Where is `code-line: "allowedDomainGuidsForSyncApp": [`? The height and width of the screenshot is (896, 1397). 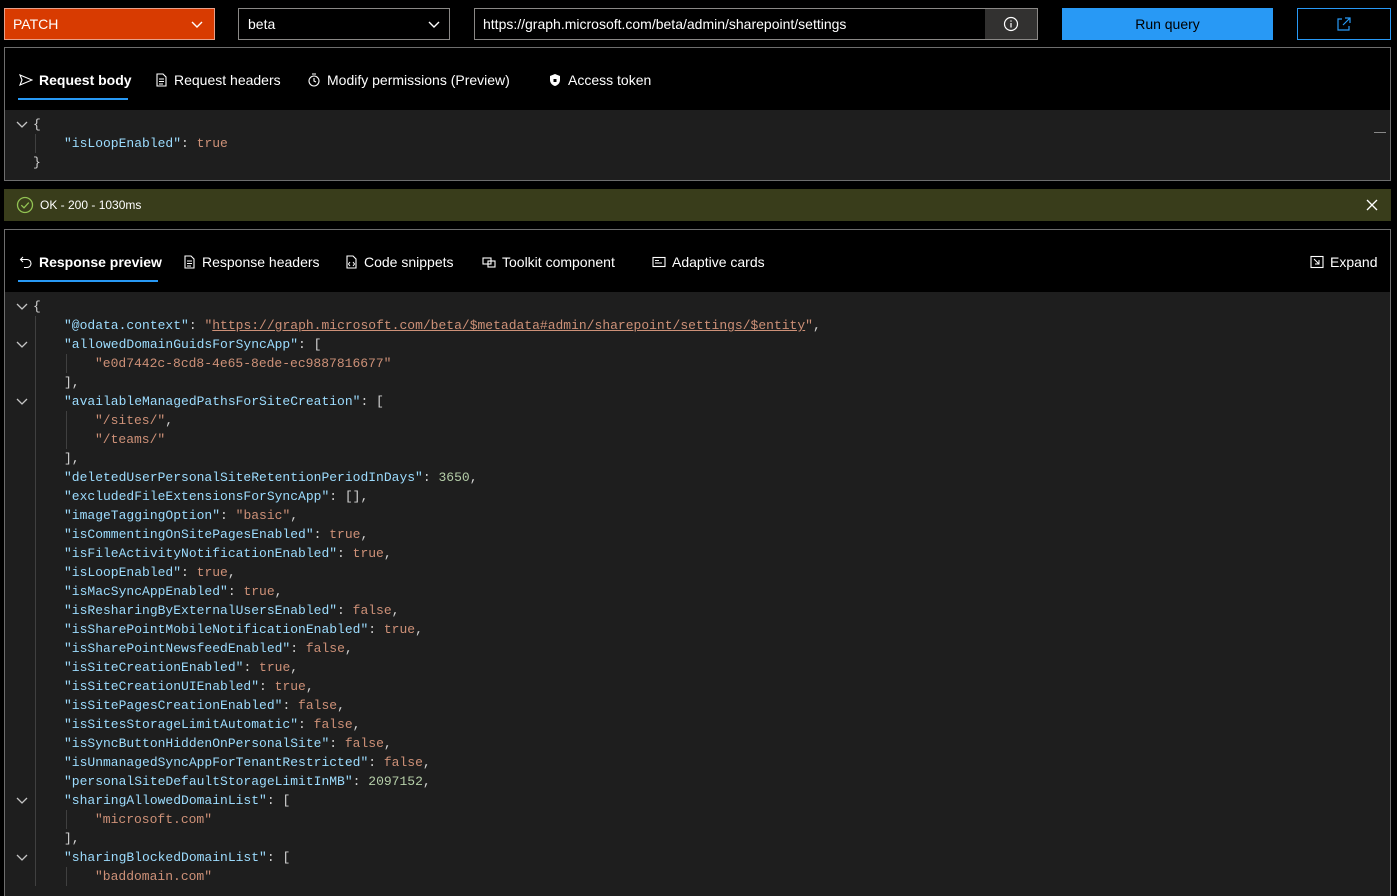 code-line: "allowedDomainGuidsForSyncApp": [ is located at coordinates (192, 344).